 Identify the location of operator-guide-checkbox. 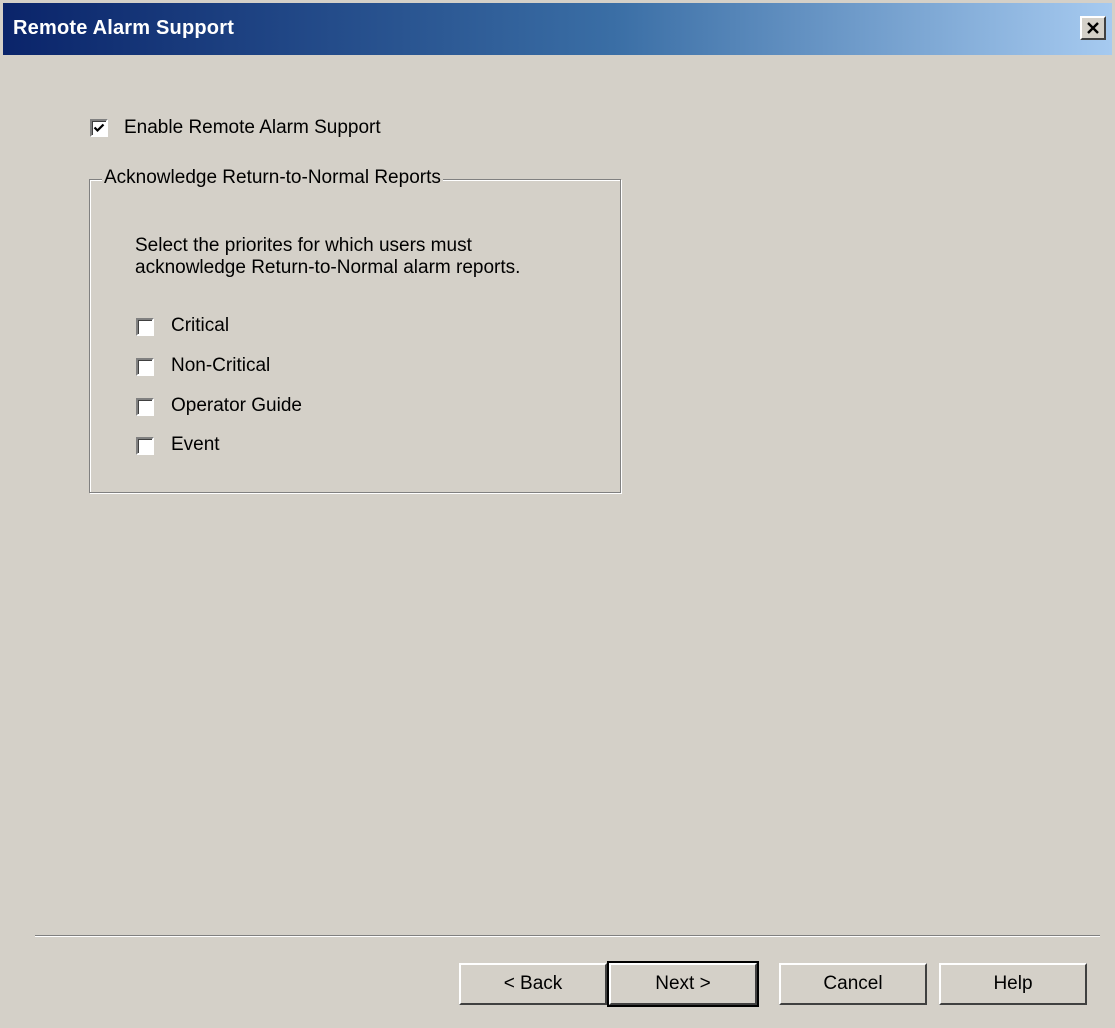
(145, 407).